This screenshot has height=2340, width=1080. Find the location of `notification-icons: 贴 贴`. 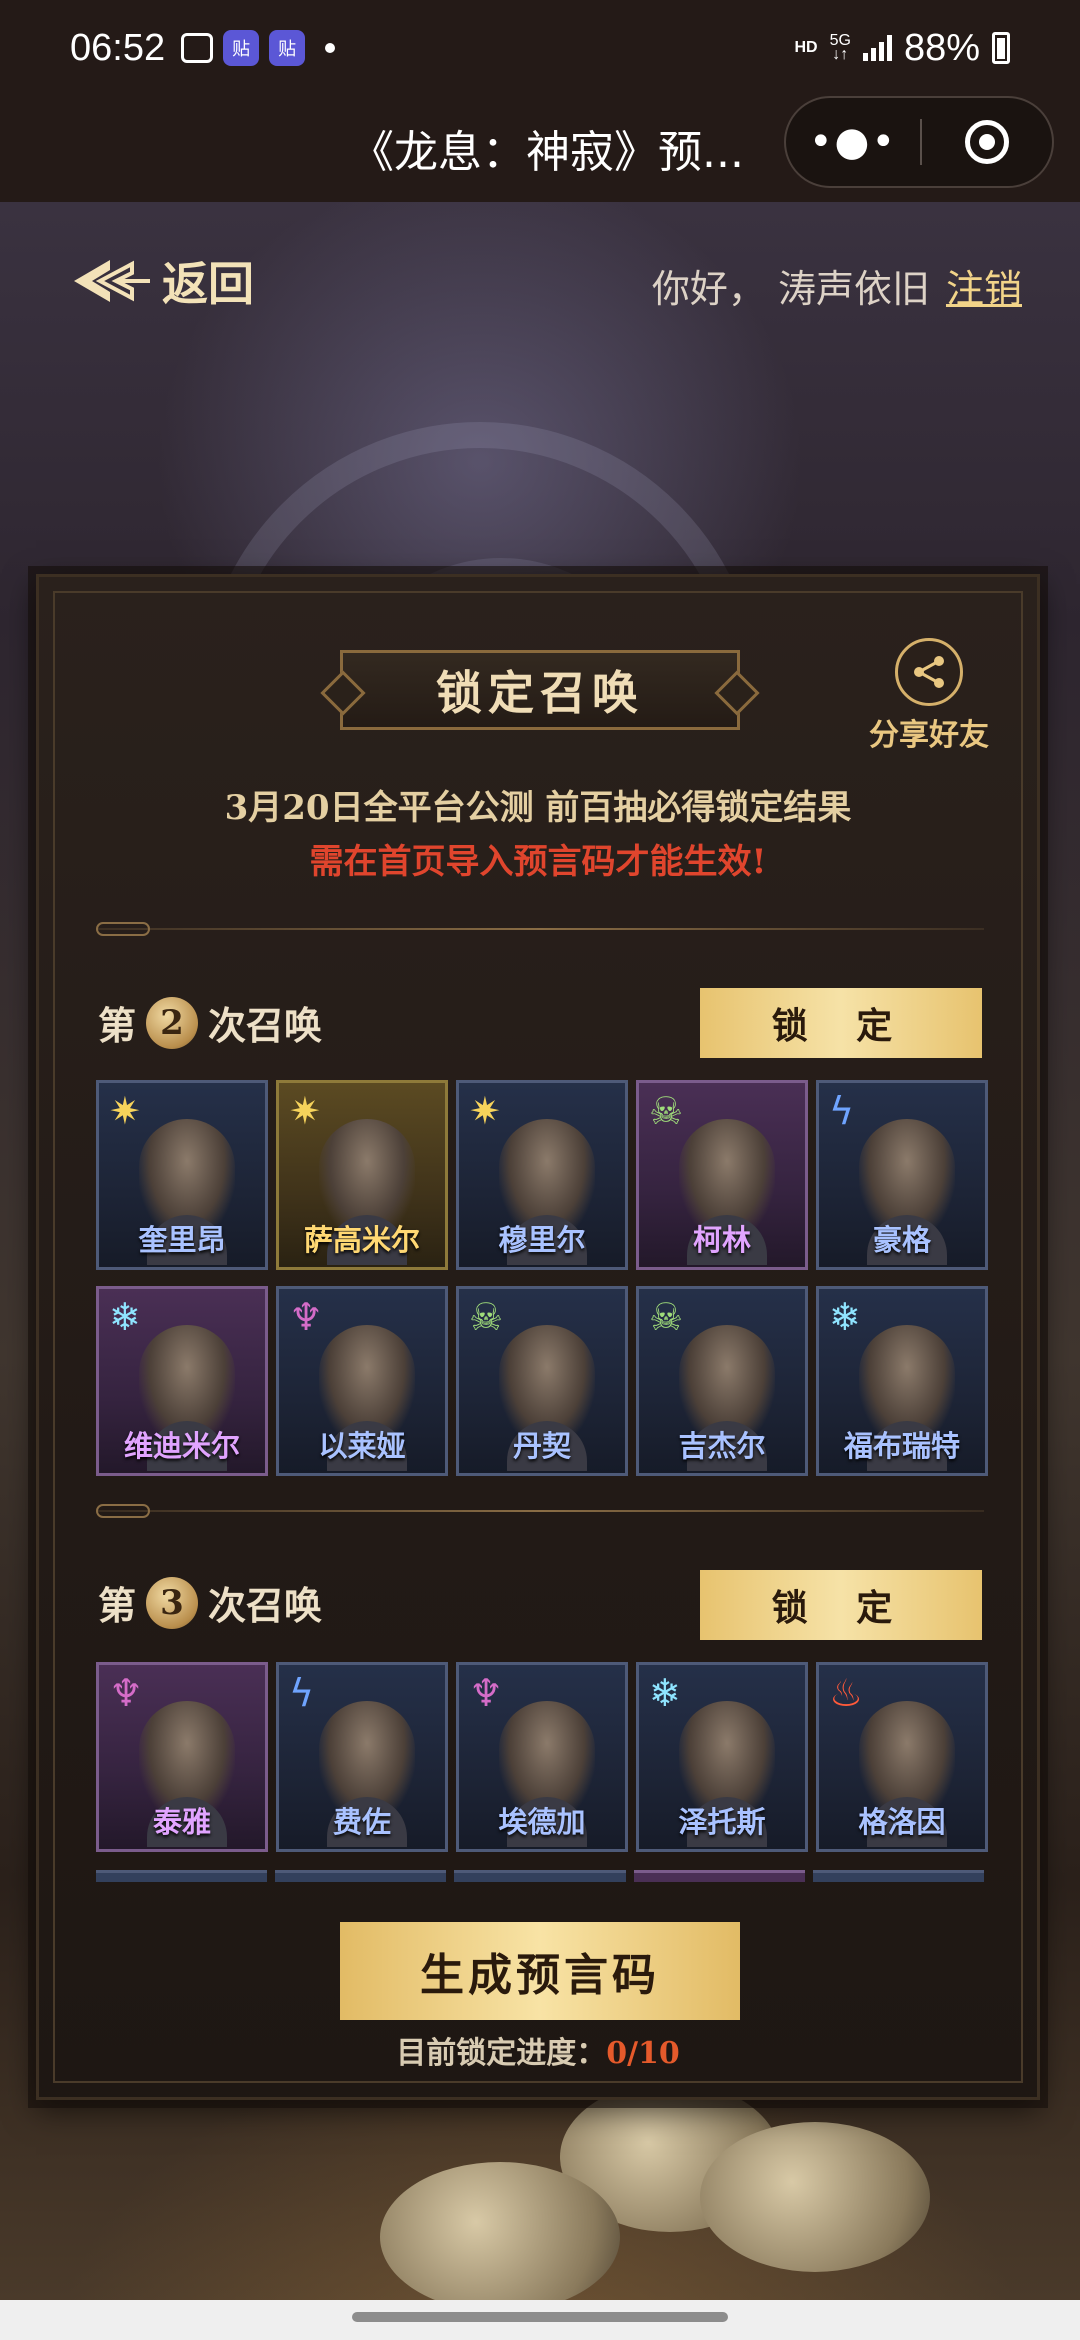

notification-icons: 贴 贴 is located at coordinates (258, 48).